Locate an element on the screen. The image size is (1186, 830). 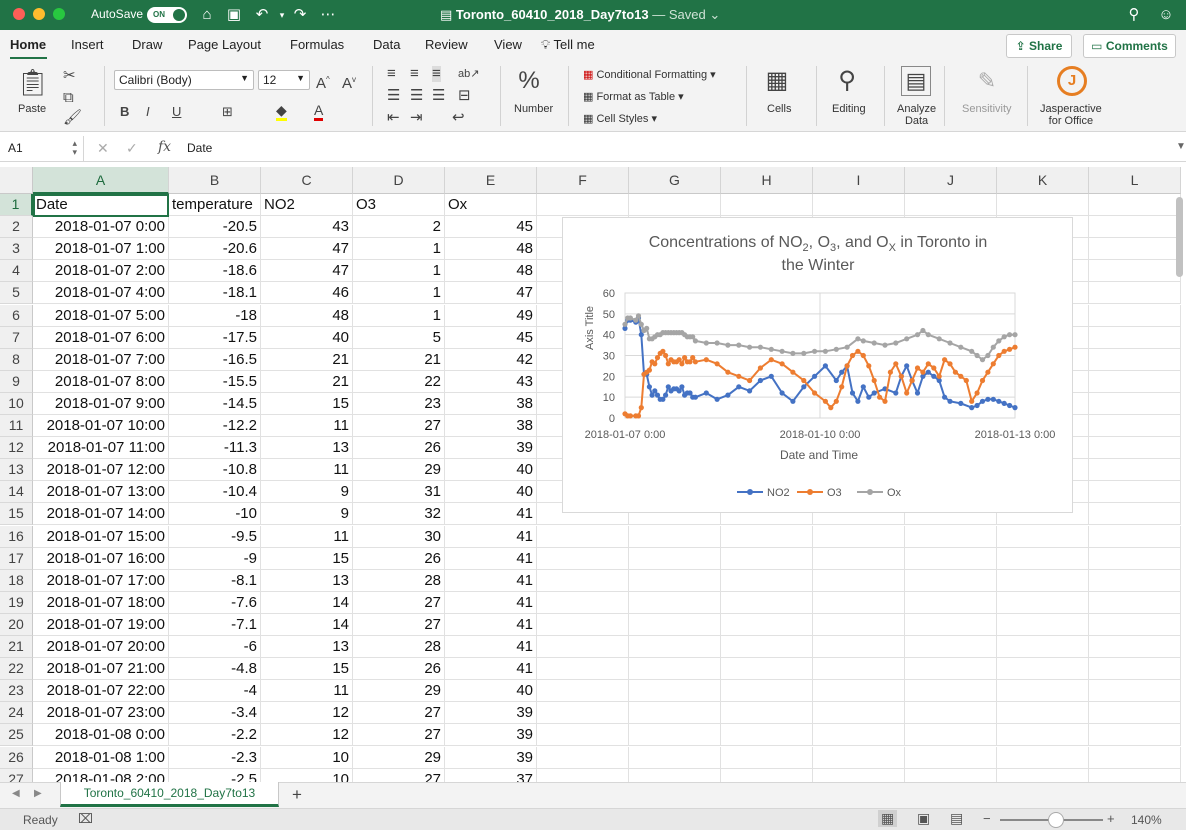
row-header: 15 is located at coordinates (16, 514).